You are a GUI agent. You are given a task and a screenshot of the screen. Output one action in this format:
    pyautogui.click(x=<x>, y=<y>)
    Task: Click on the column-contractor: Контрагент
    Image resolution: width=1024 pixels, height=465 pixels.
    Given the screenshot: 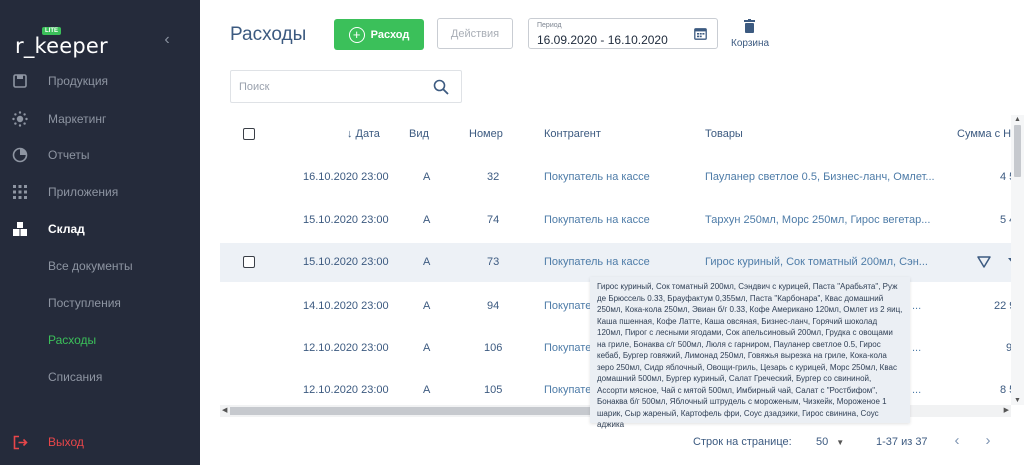 What is the action you would take?
    pyautogui.click(x=572, y=134)
    